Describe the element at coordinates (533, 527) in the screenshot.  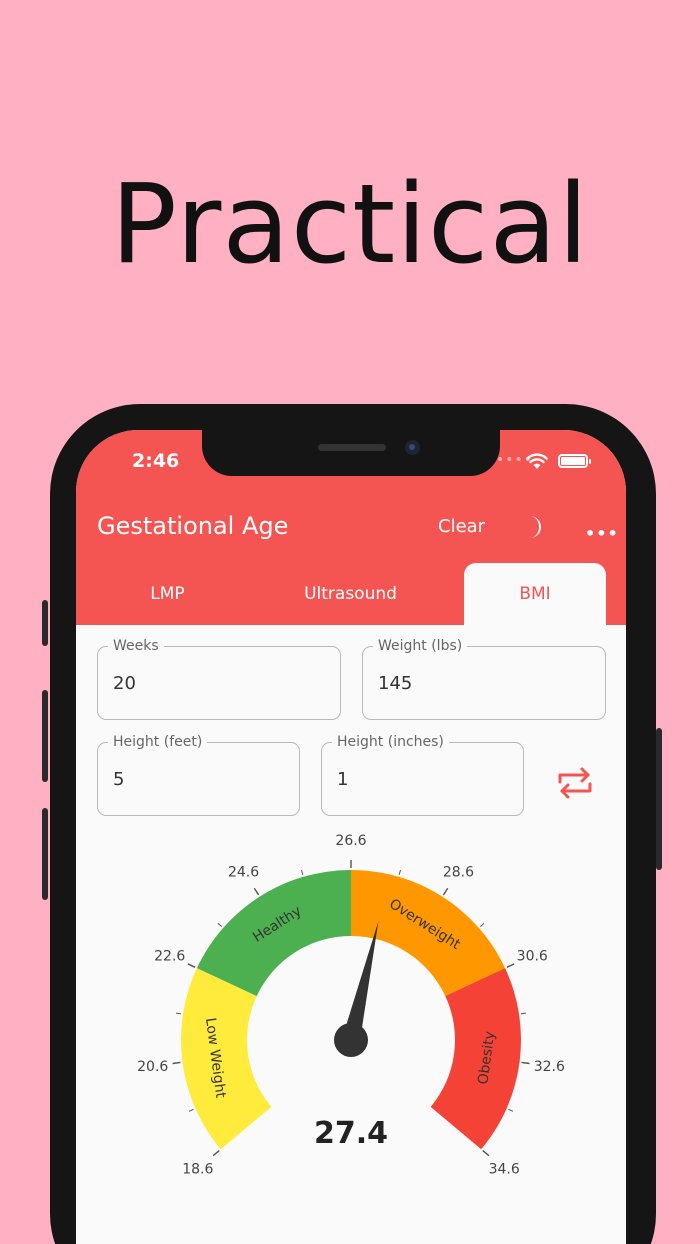
I see `moon-icon` at that location.